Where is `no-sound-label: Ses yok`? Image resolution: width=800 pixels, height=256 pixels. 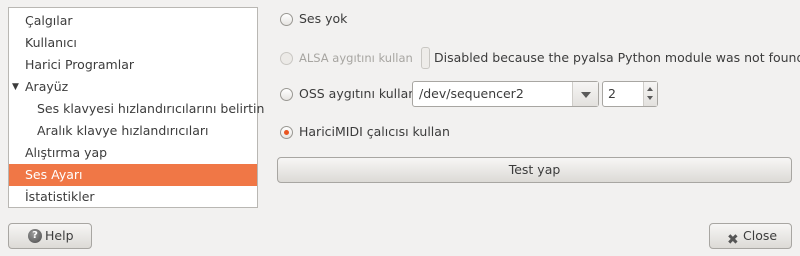
no-sound-label: Ses yok is located at coordinates (323, 19).